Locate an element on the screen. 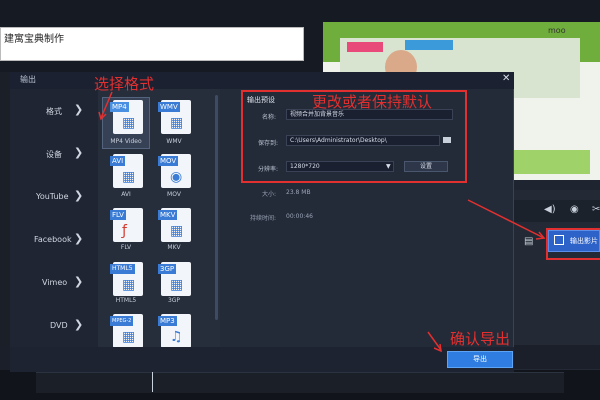 The height and width of the screenshot is (400, 600). arrow-confirm-export is located at coordinates (434, 341).